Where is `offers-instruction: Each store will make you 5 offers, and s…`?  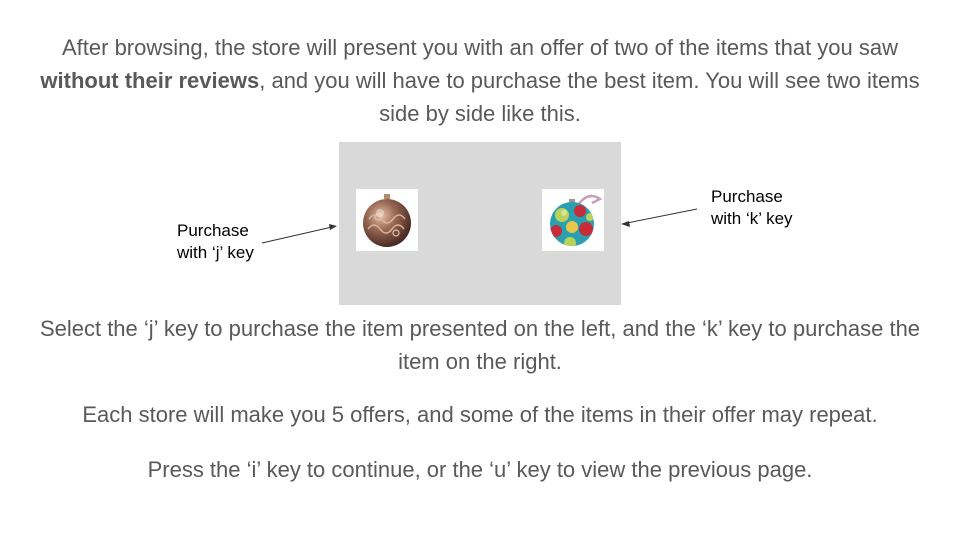 offers-instruction: Each store will make you 5 offers, and s… is located at coordinates (480, 414).